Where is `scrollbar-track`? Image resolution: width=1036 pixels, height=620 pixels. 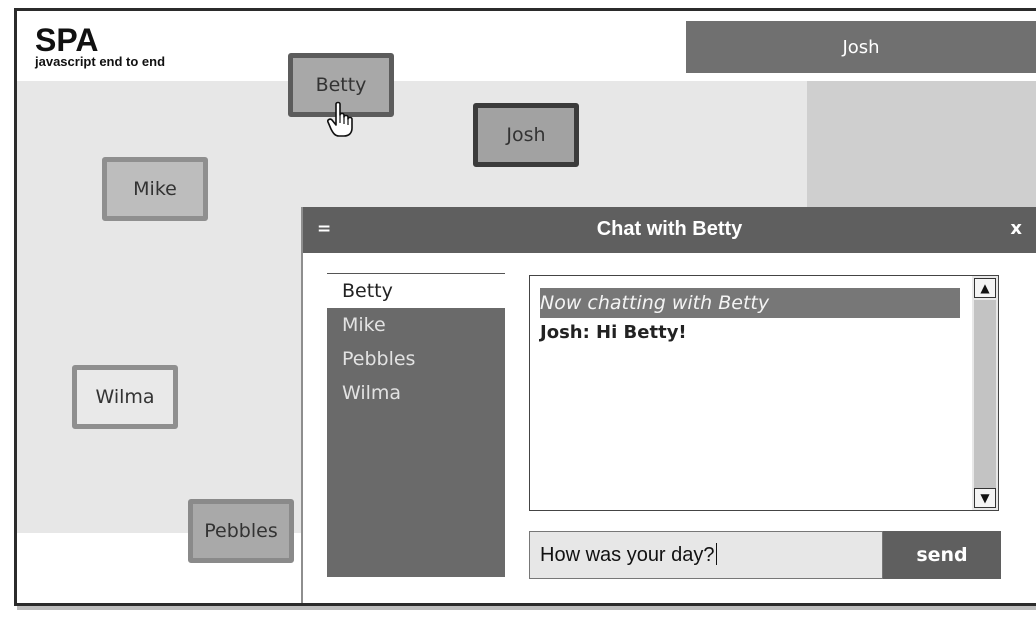
scrollbar-track is located at coordinates (985, 394).